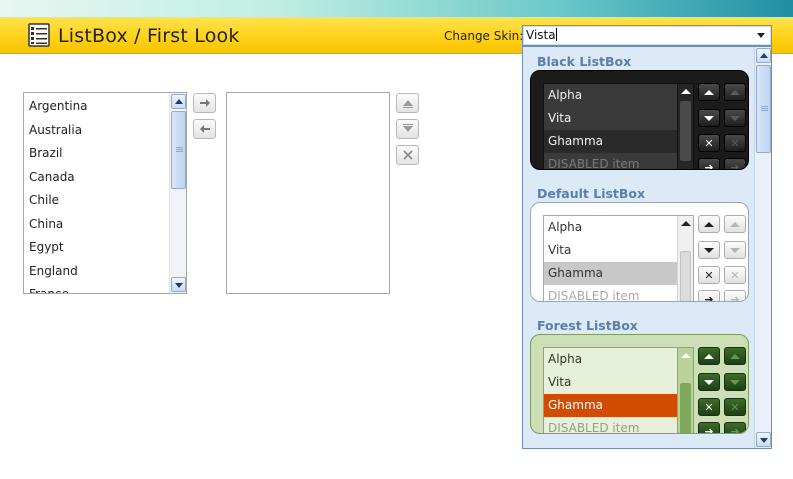  Describe the element at coordinates (591, 193) in the screenshot. I see `skin-option-title: Default ListBox` at that location.